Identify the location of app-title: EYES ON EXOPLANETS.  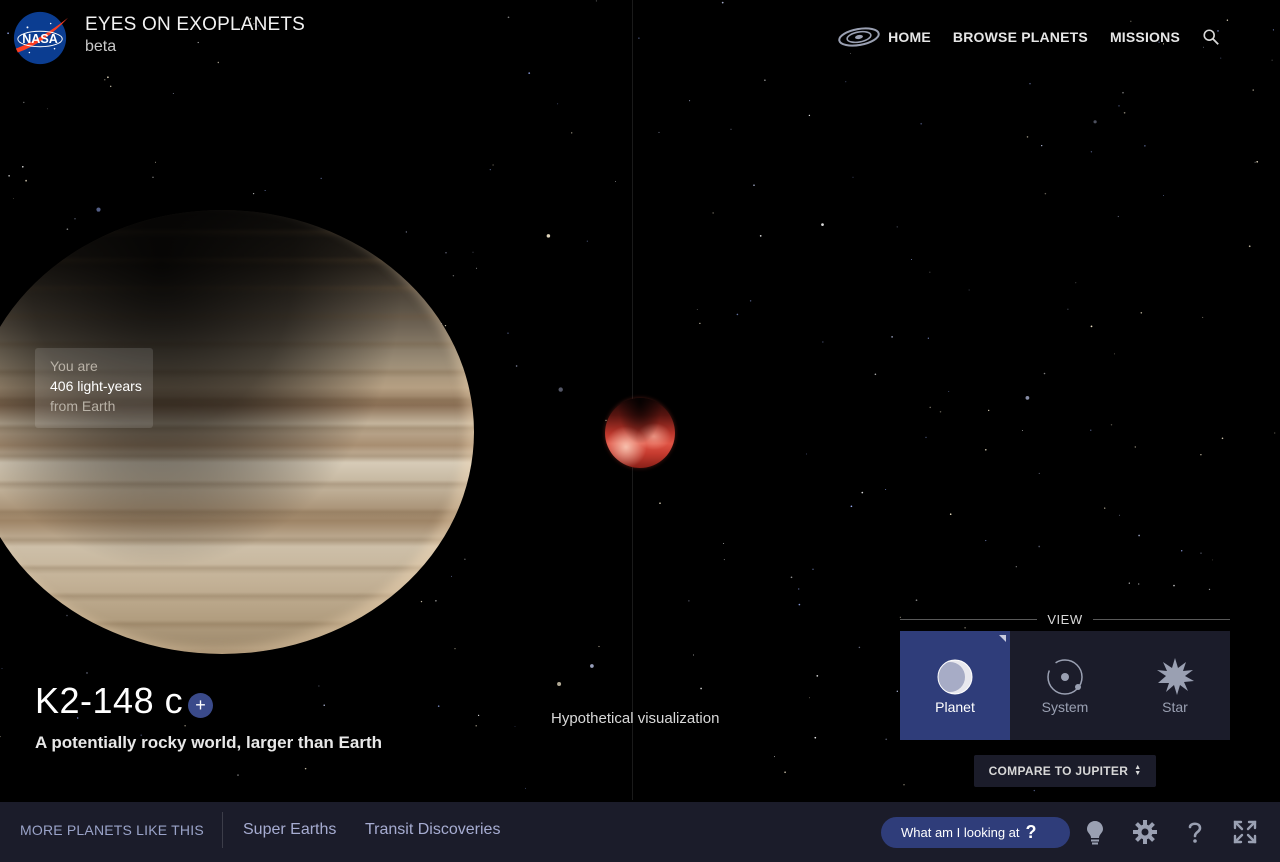
(195, 24).